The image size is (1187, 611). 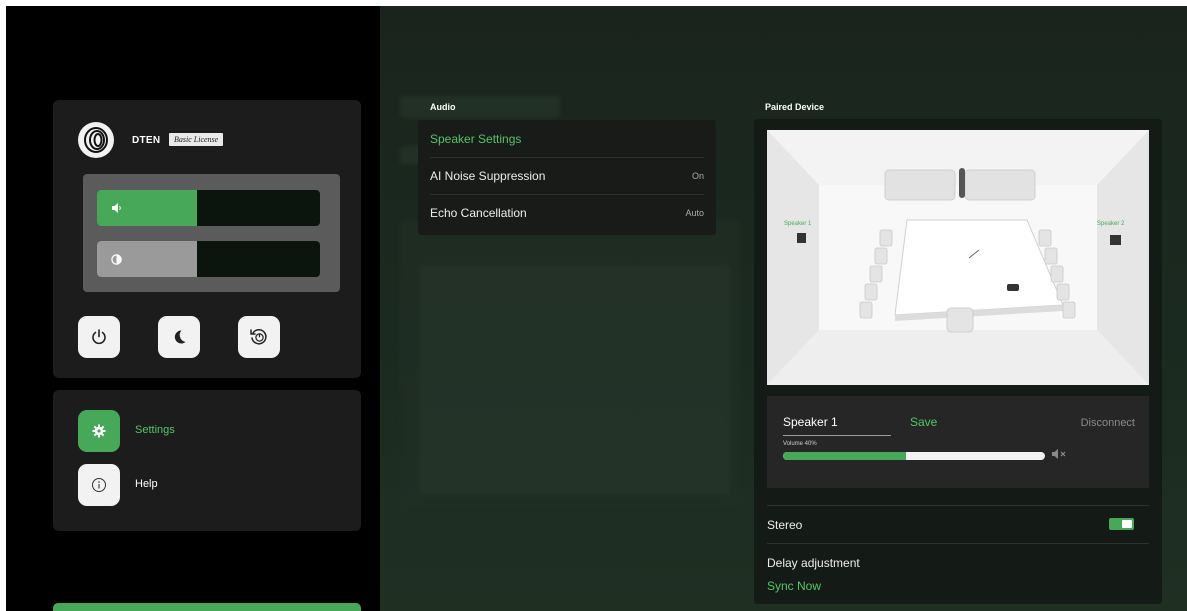 What do you see at coordinates (800, 444) in the screenshot?
I see `volume-label: Volume 40%` at bounding box center [800, 444].